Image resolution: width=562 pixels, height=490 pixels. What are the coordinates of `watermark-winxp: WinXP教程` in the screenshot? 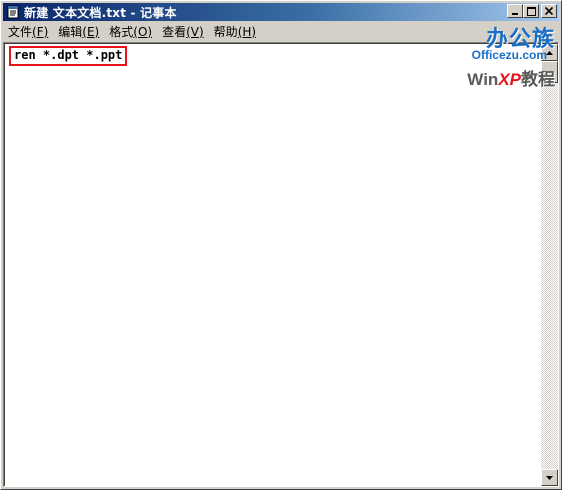 It's located at (511, 77).